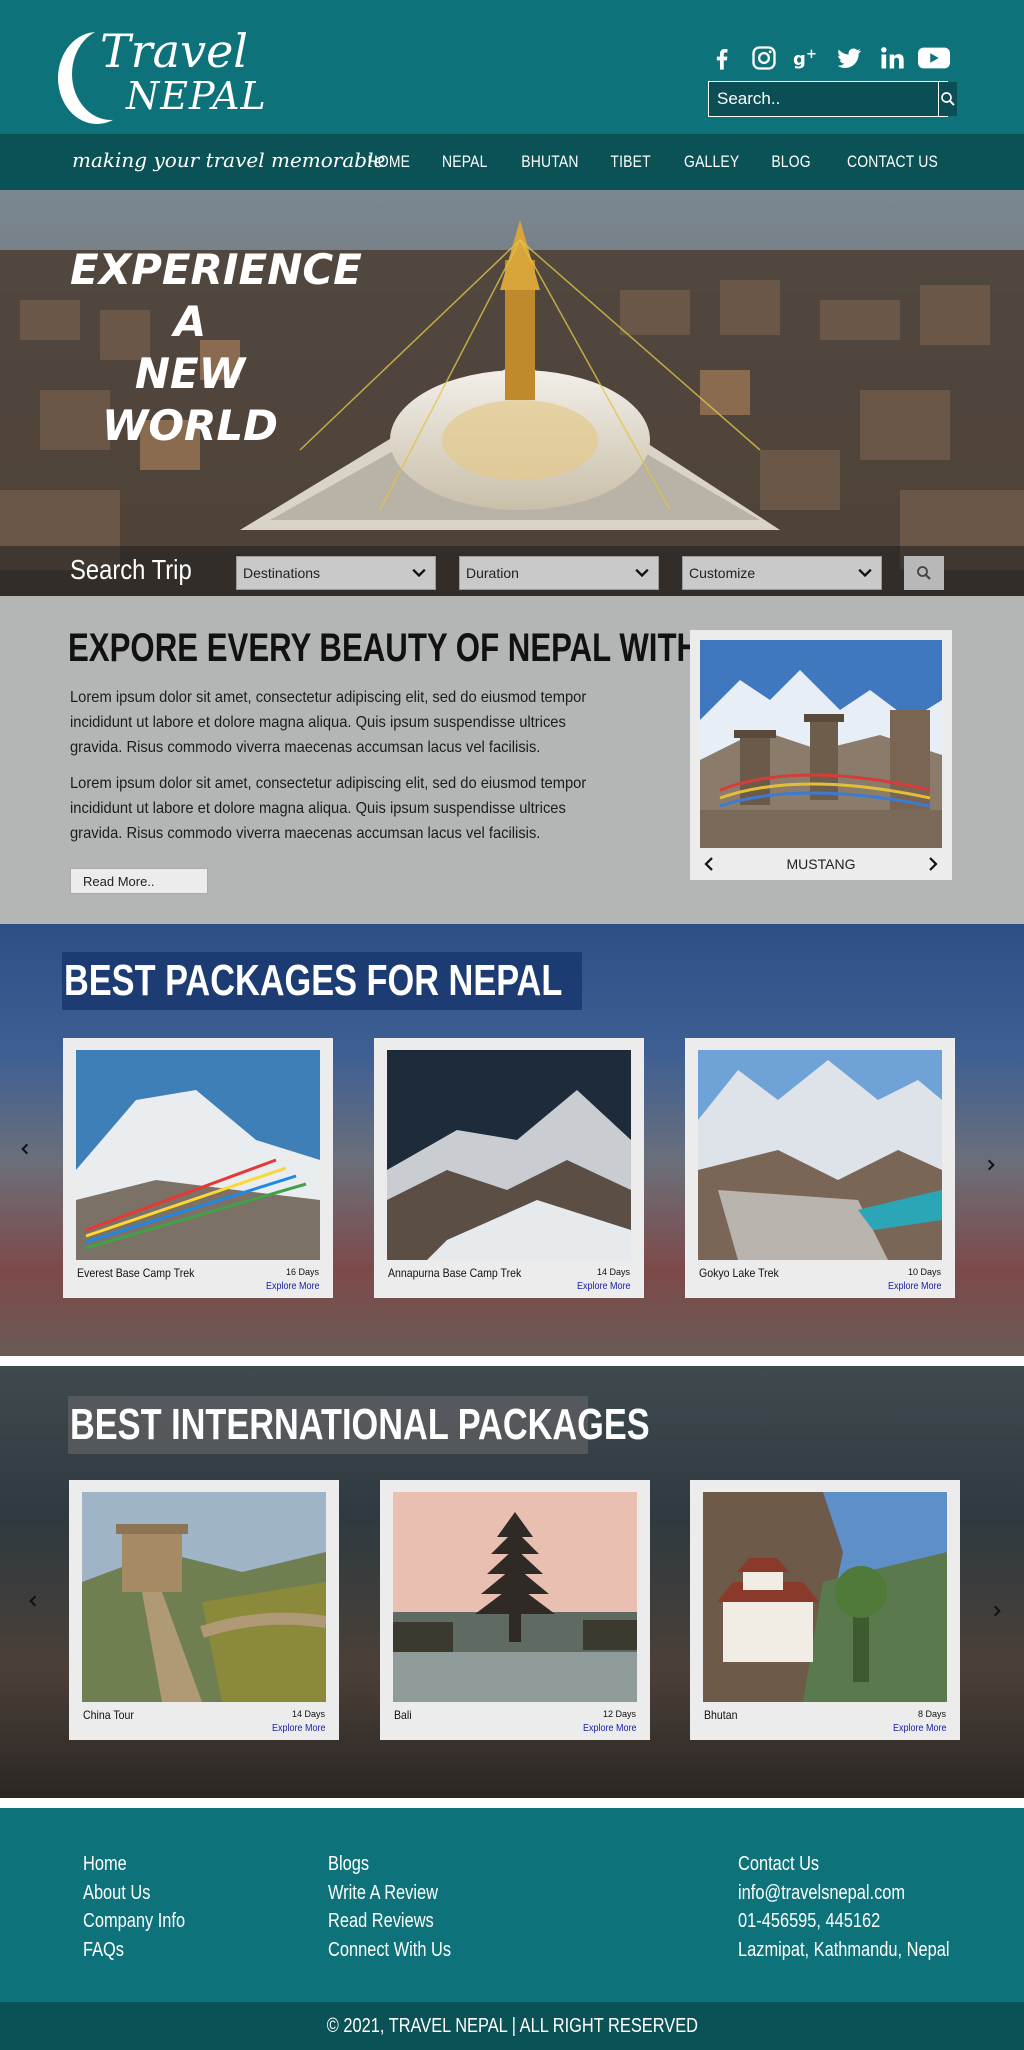 The image size is (1024, 2050). Describe the element at coordinates (782, 573) in the screenshot. I see `customize-select: Customize` at that location.